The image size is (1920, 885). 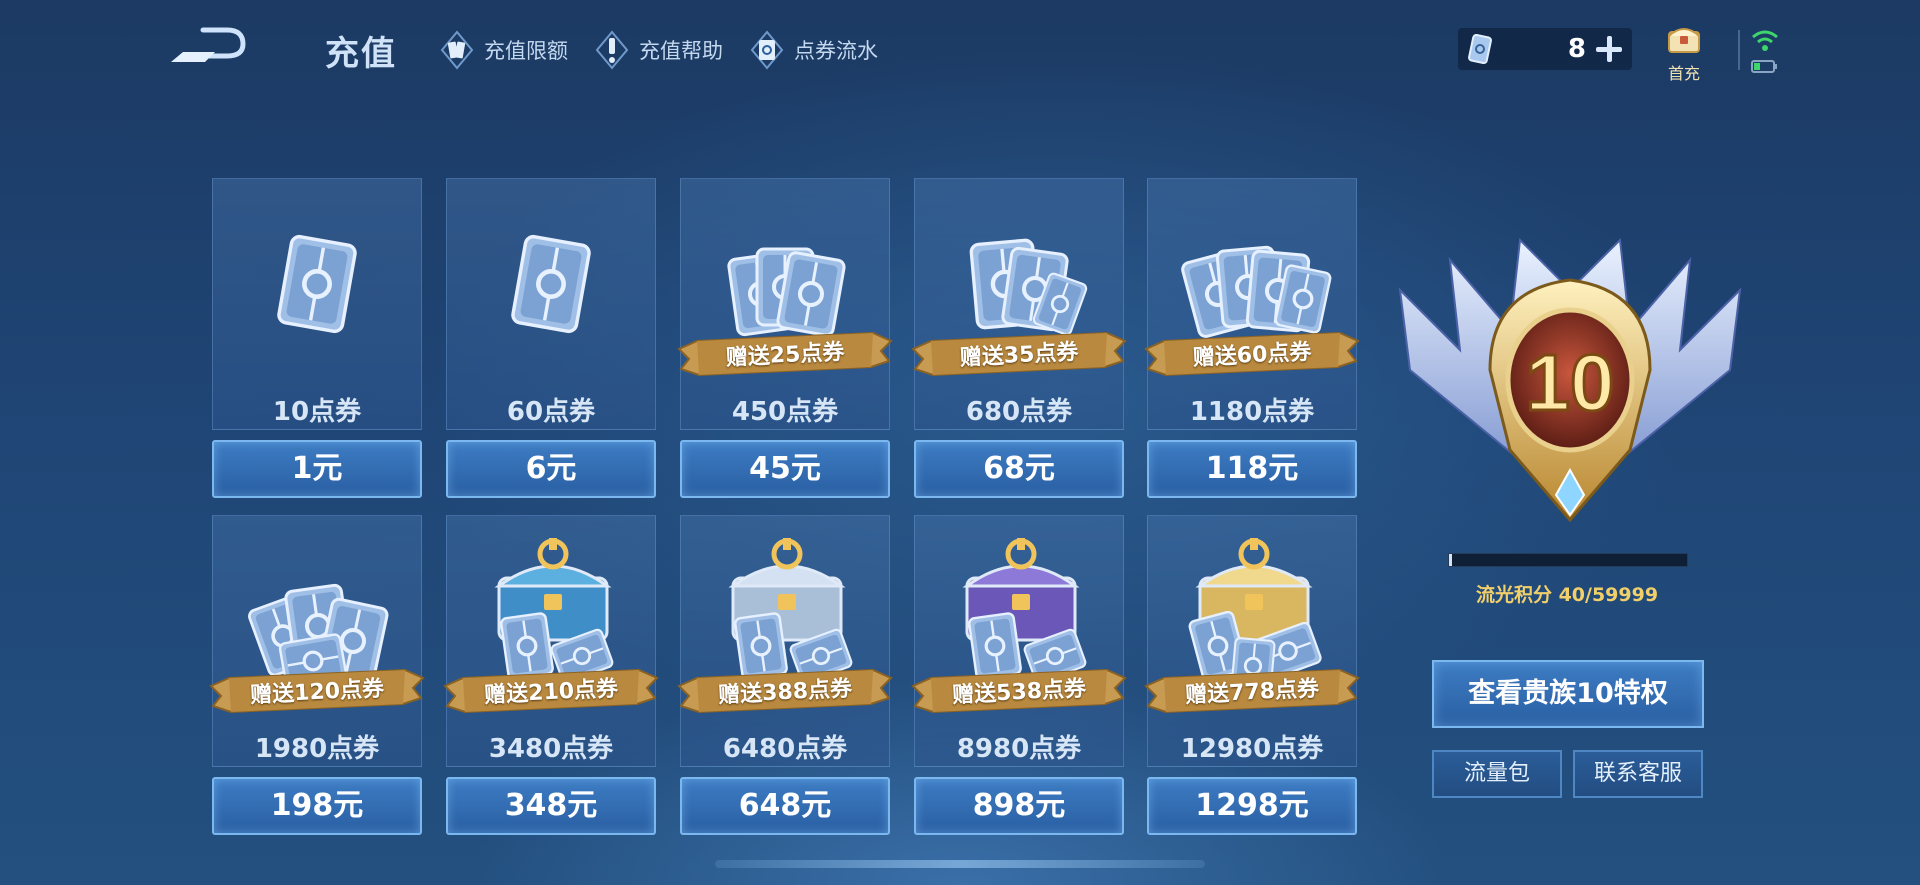 I want to click on voucher-amount-label: 60点券, so click(x=551, y=412).